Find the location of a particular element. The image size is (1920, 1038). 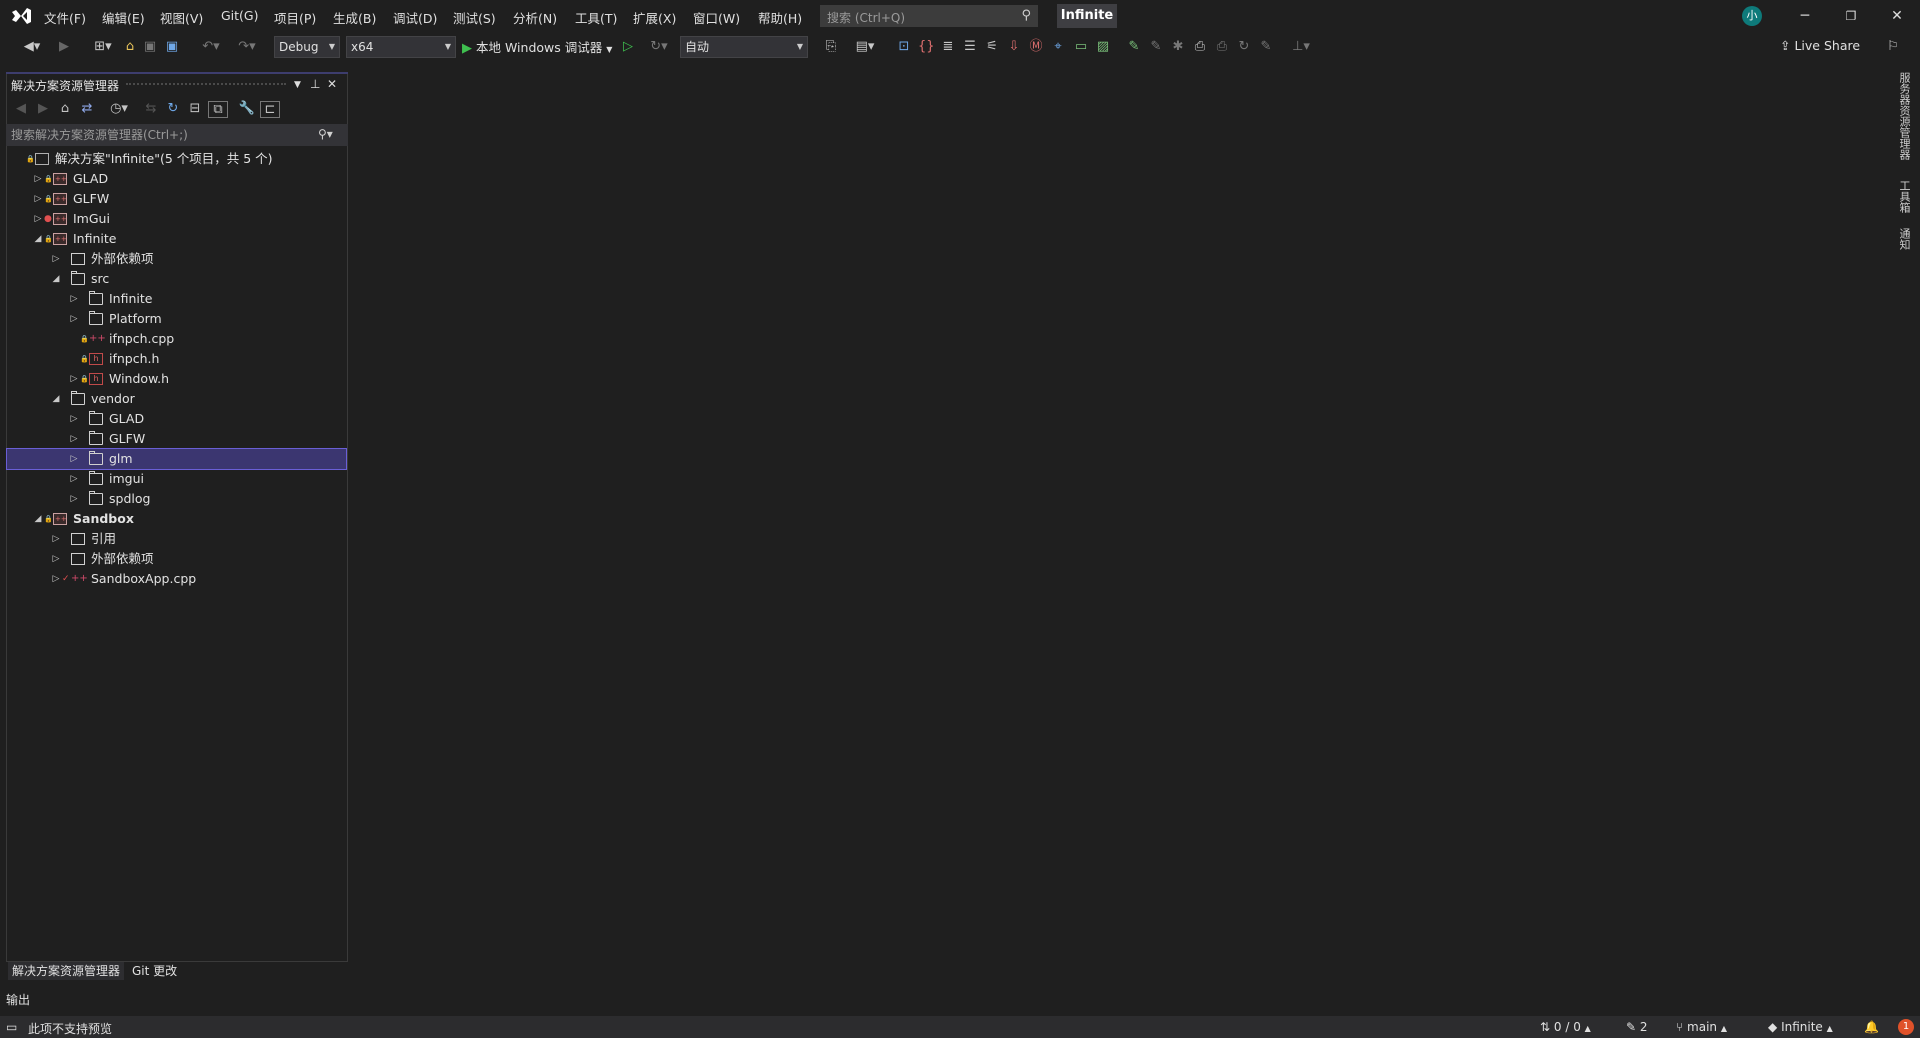

tree-item: ◢ vendor is located at coordinates (176, 399).